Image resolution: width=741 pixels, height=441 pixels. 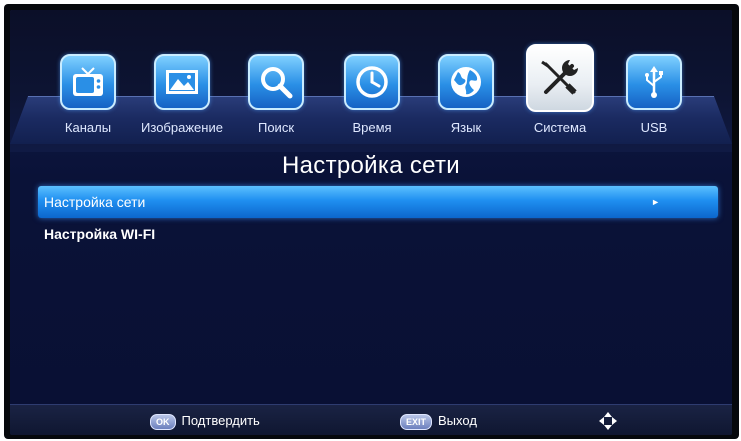 I want to click on settings-list: Настройка сети ► Настройка WI-FI, so click(x=378, y=218).